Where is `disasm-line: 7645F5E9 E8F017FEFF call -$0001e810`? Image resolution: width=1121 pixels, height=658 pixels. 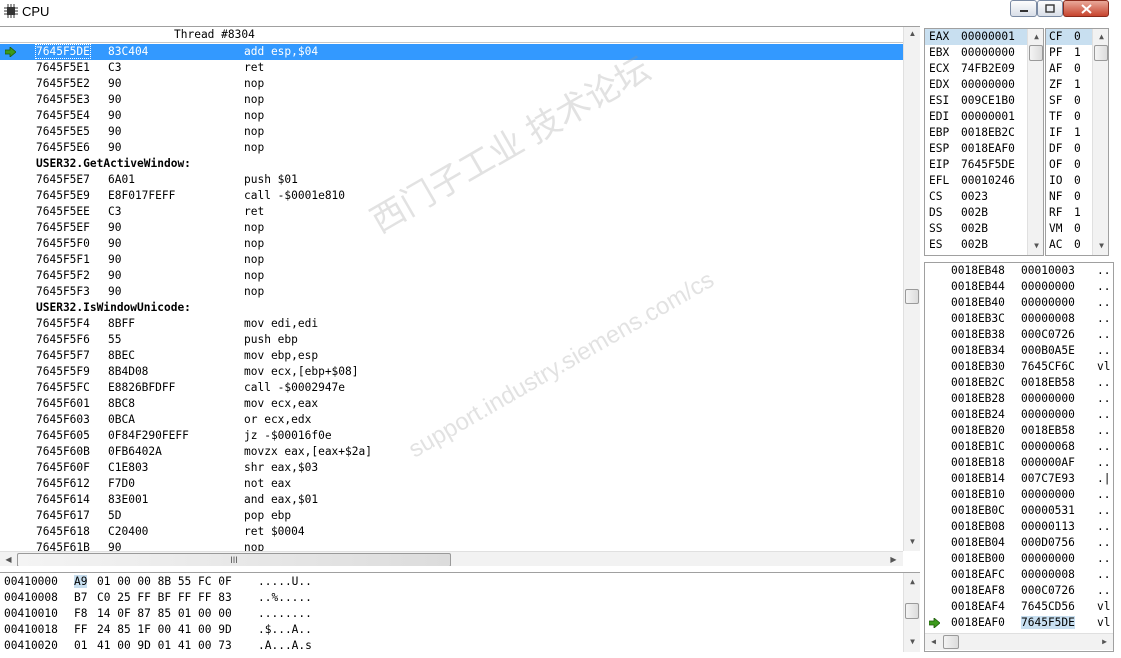
disasm-line: 7645F5E9 E8F017FEFF call -$0001e810 is located at coordinates (451, 196).